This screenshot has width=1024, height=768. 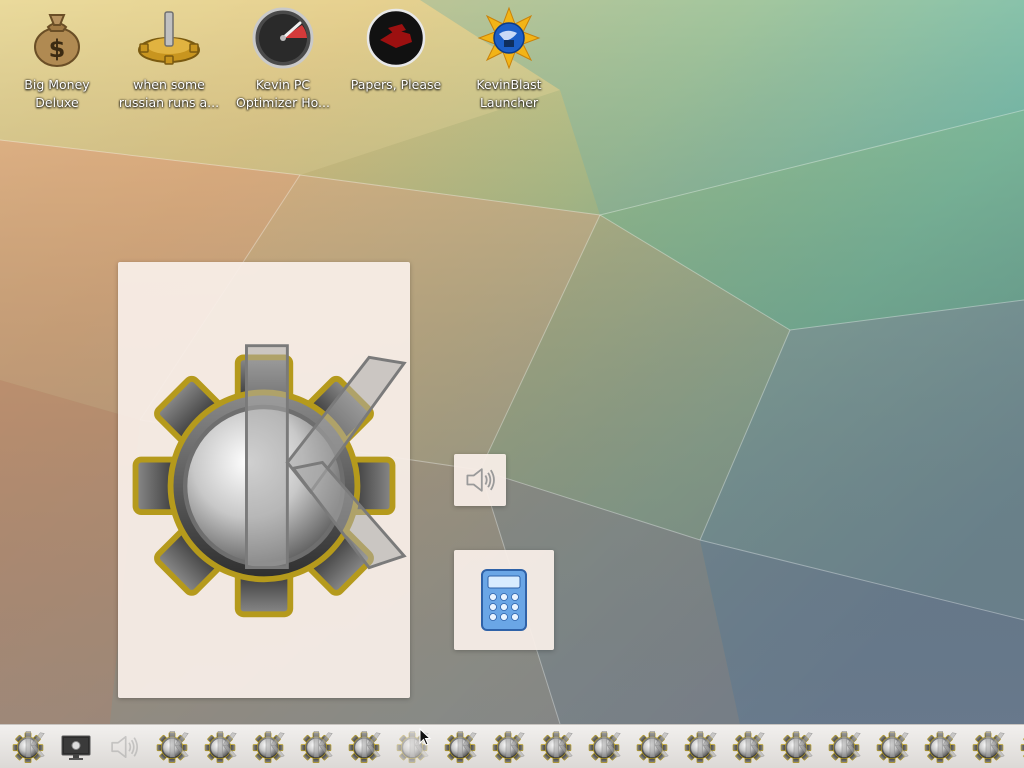 I want to click on window-thumbnail-calculator, so click(x=504, y=600).